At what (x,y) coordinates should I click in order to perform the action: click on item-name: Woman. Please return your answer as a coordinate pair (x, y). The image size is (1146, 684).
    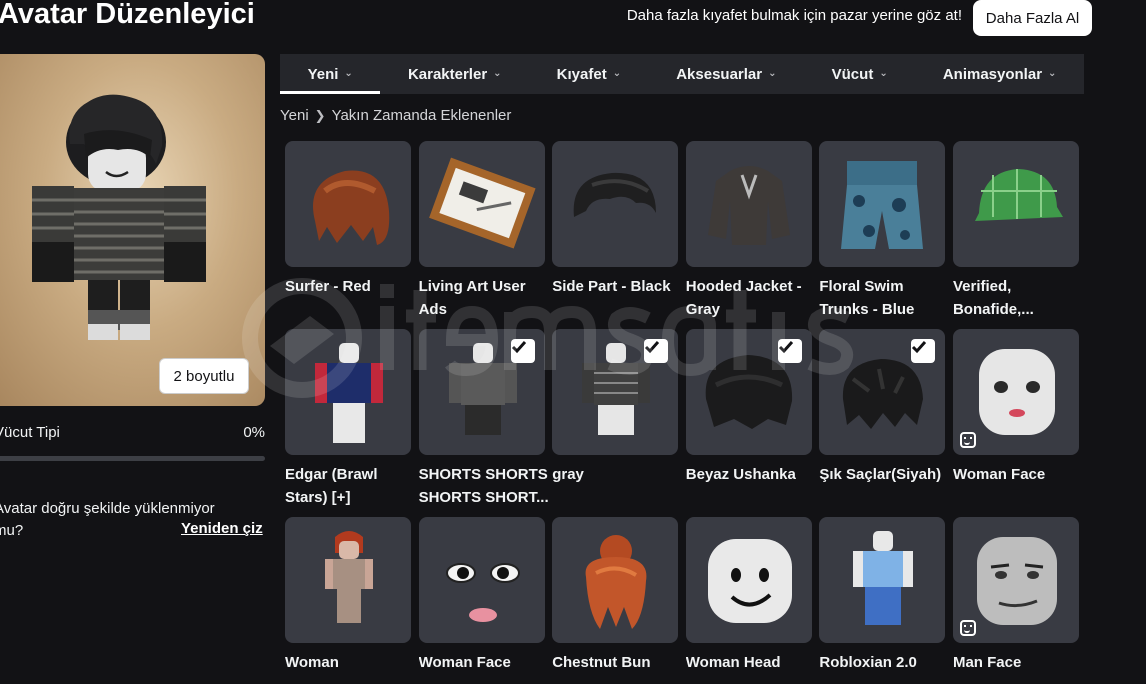
    Looking at the image, I should click on (350, 662).